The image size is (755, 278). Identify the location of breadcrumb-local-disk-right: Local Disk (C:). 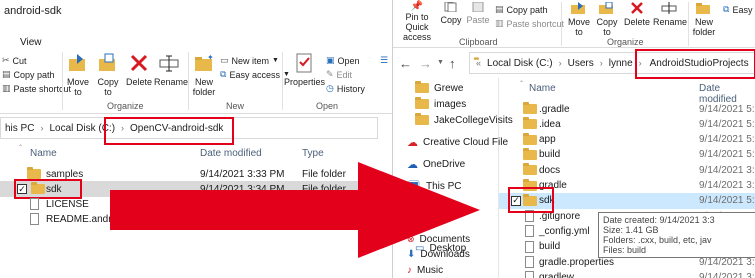
(520, 63).